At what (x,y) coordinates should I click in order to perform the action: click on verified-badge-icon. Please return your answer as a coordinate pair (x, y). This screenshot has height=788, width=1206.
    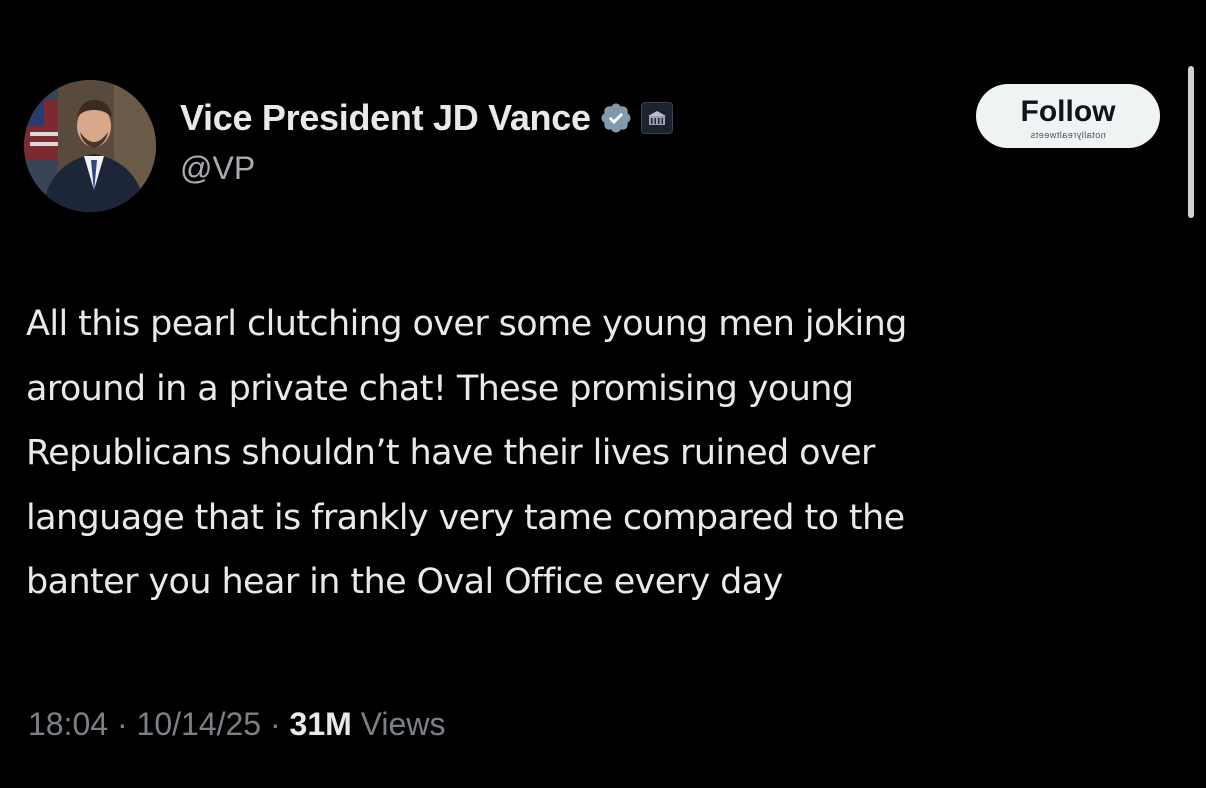
    Looking at the image, I should click on (616, 118).